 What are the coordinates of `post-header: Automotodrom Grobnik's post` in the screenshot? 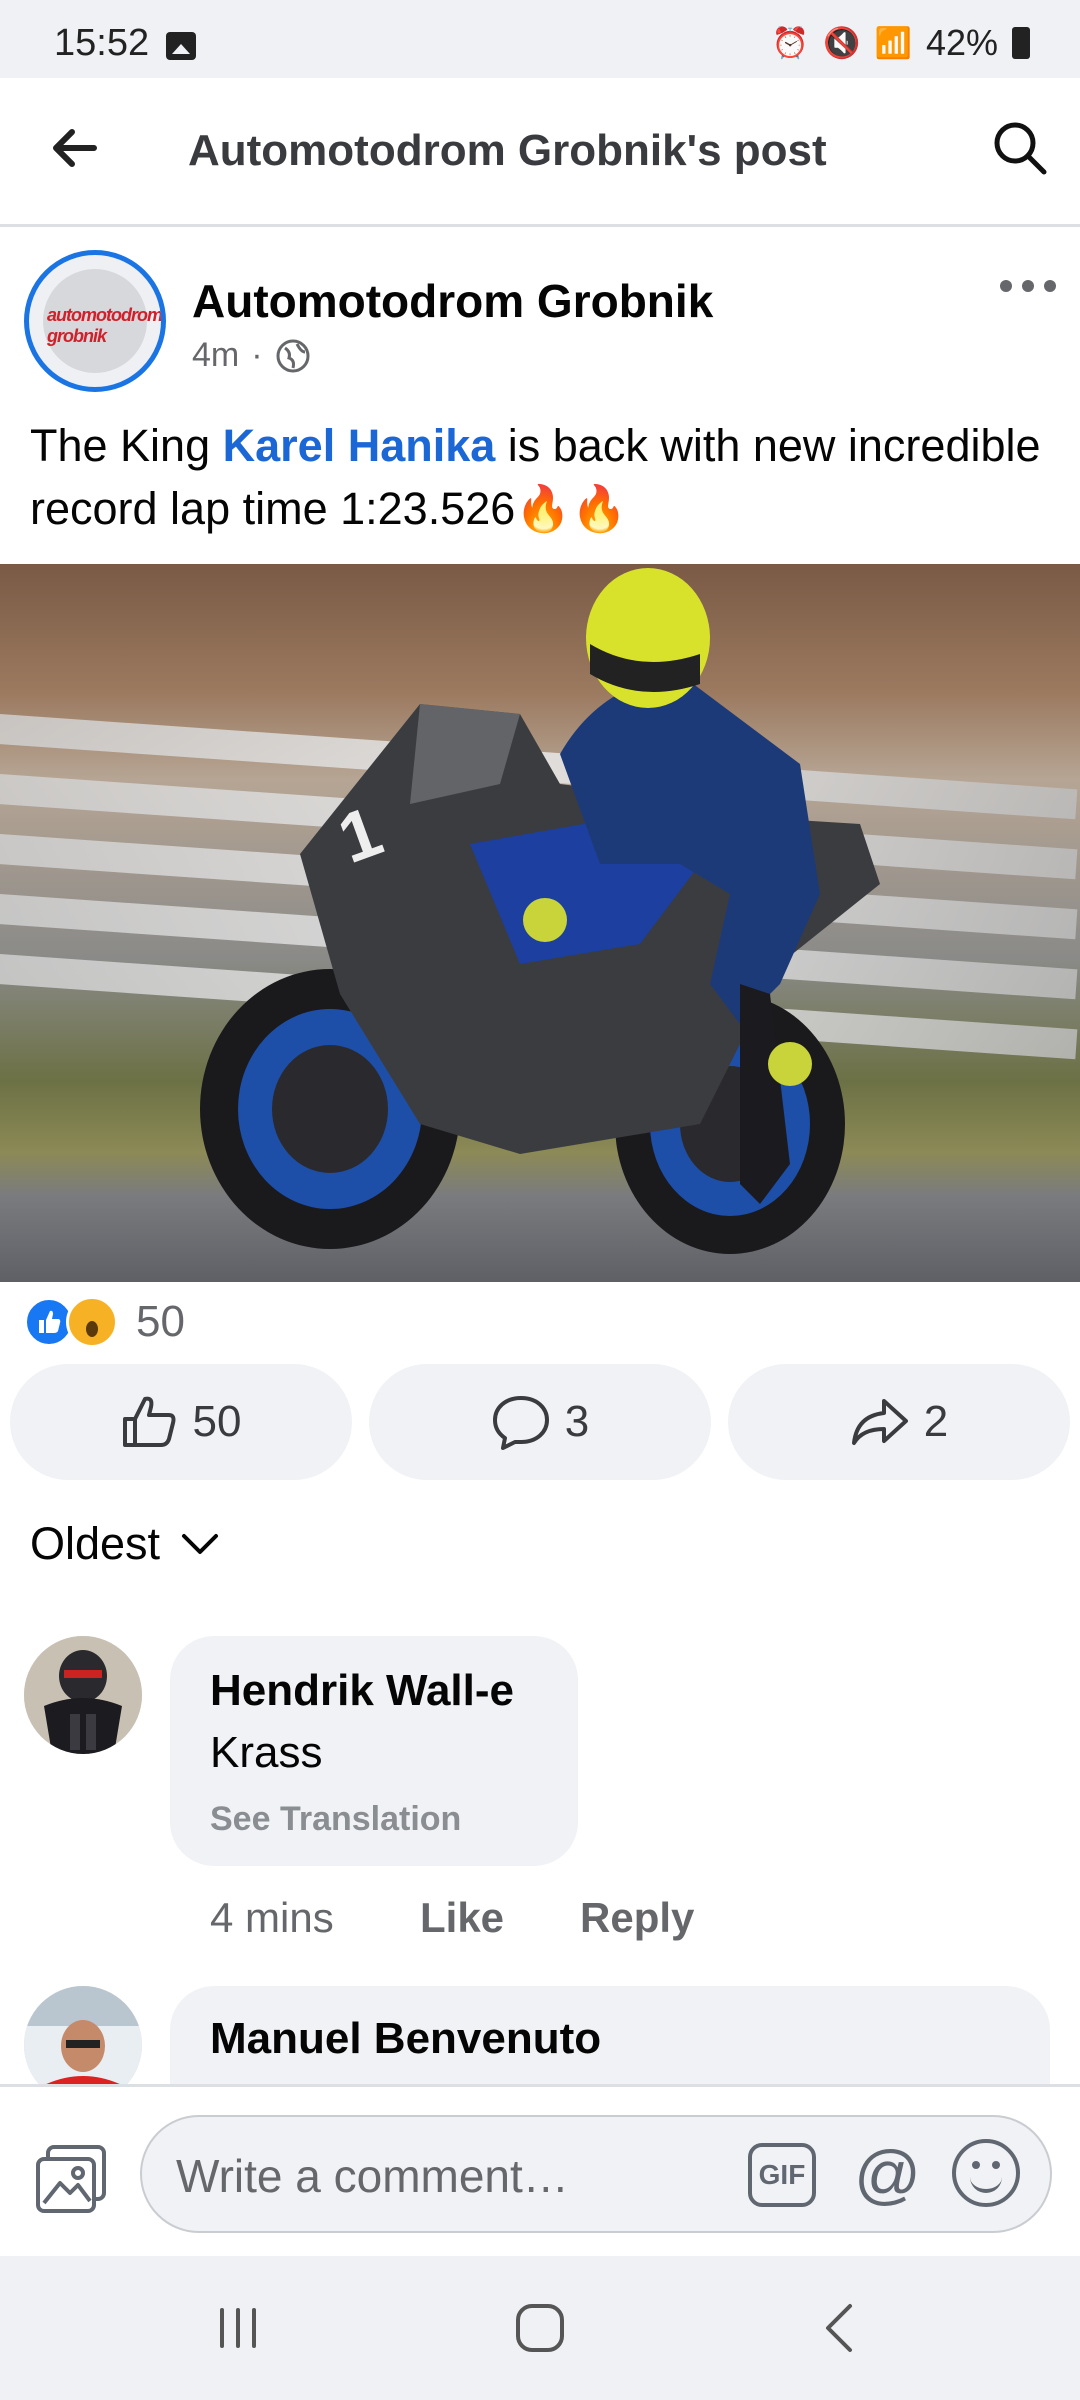 It's located at (540, 152).